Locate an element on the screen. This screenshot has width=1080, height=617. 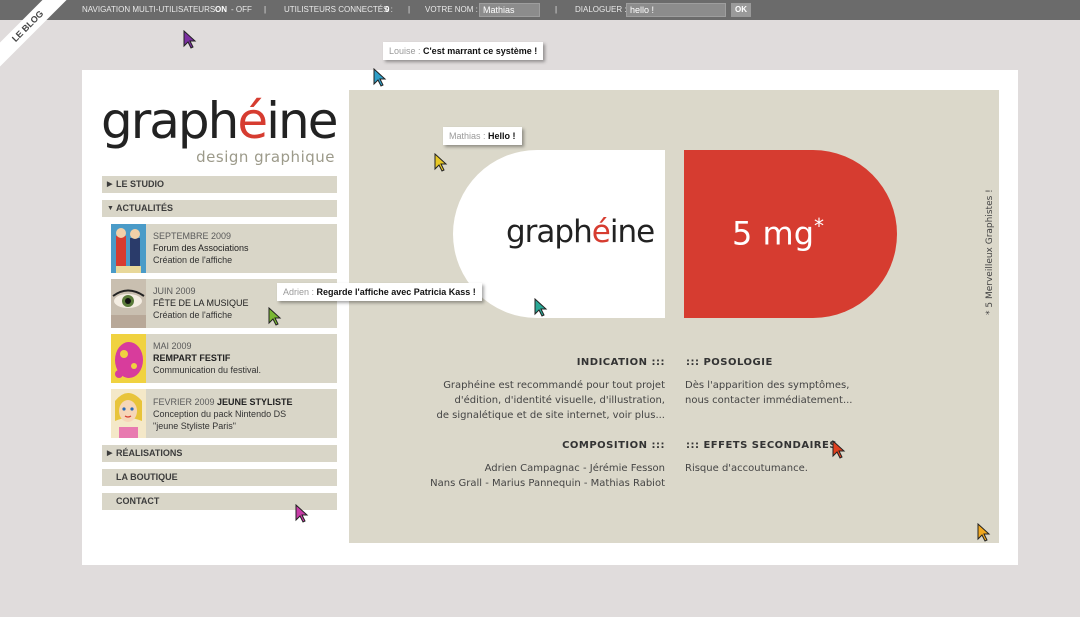
users-connected-label: UTILISTEURS CONNECTÉS : is located at coordinates (338, 9).